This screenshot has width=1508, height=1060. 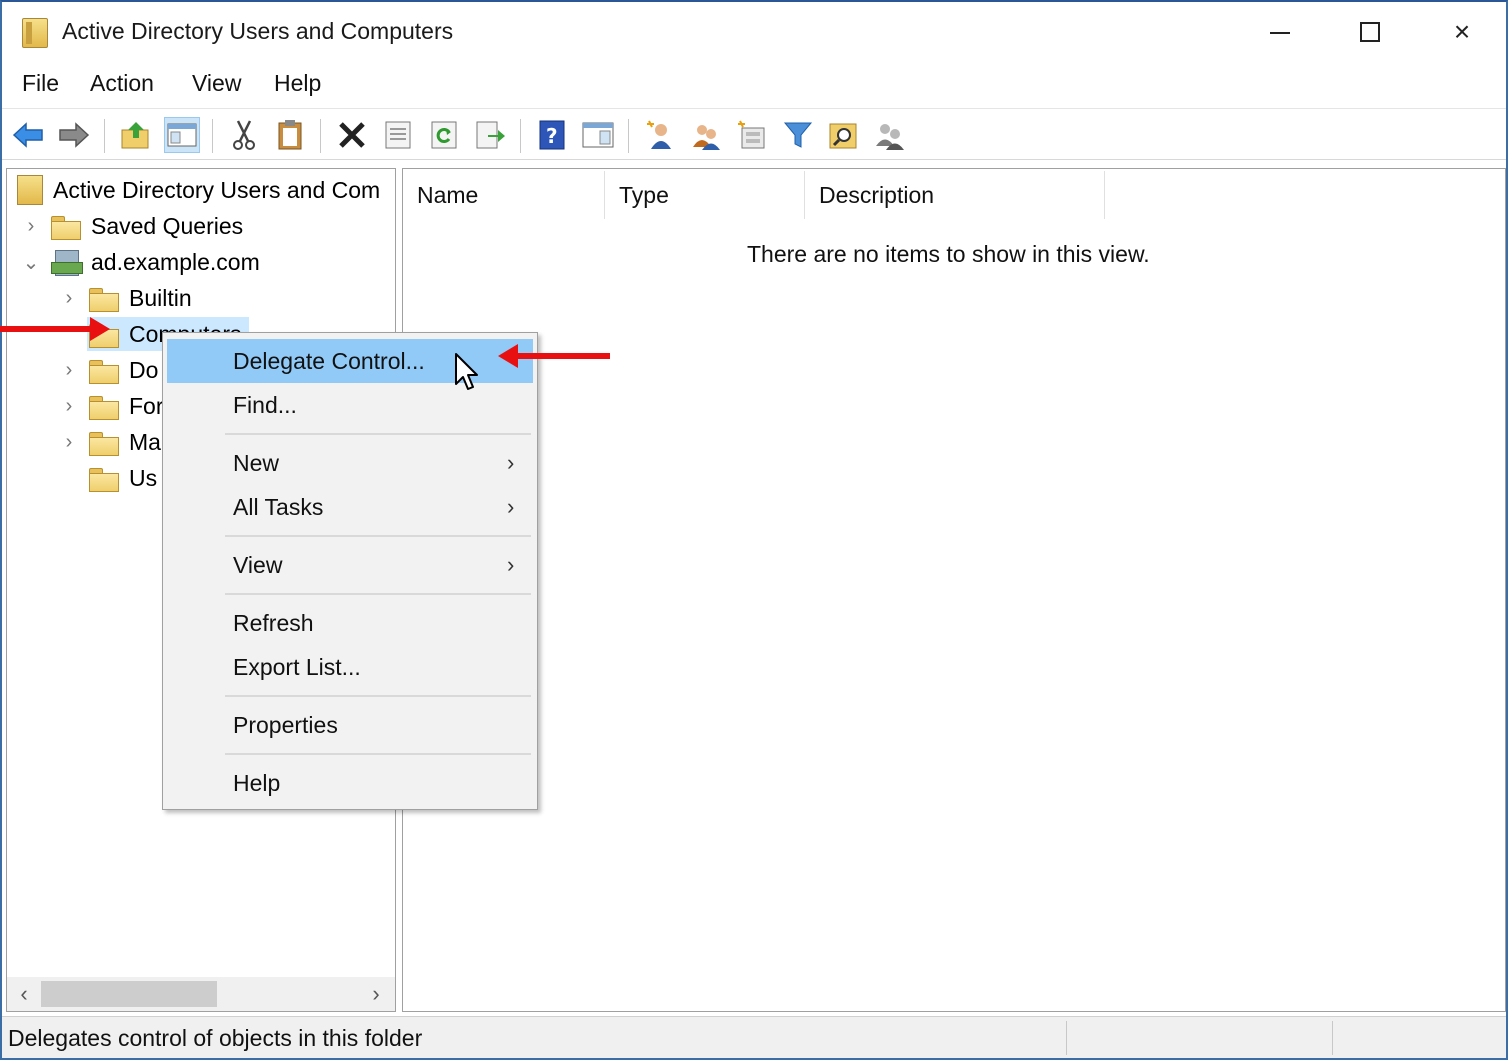 I want to click on tree-item-saved-queries: › Saved Queries, so click(x=132, y=226).